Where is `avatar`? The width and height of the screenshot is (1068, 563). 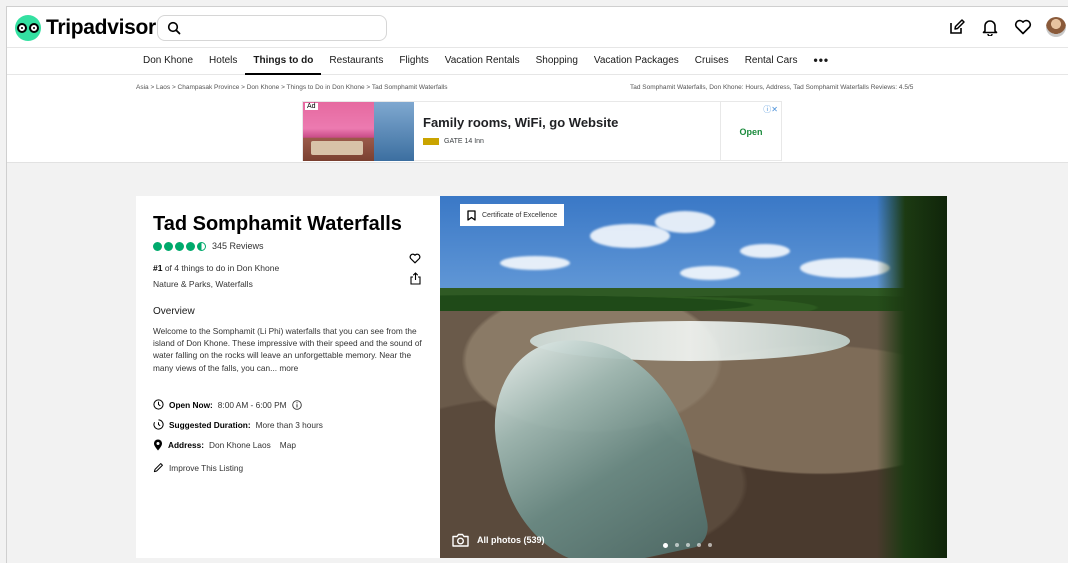
avatar is located at coordinates (1056, 27).